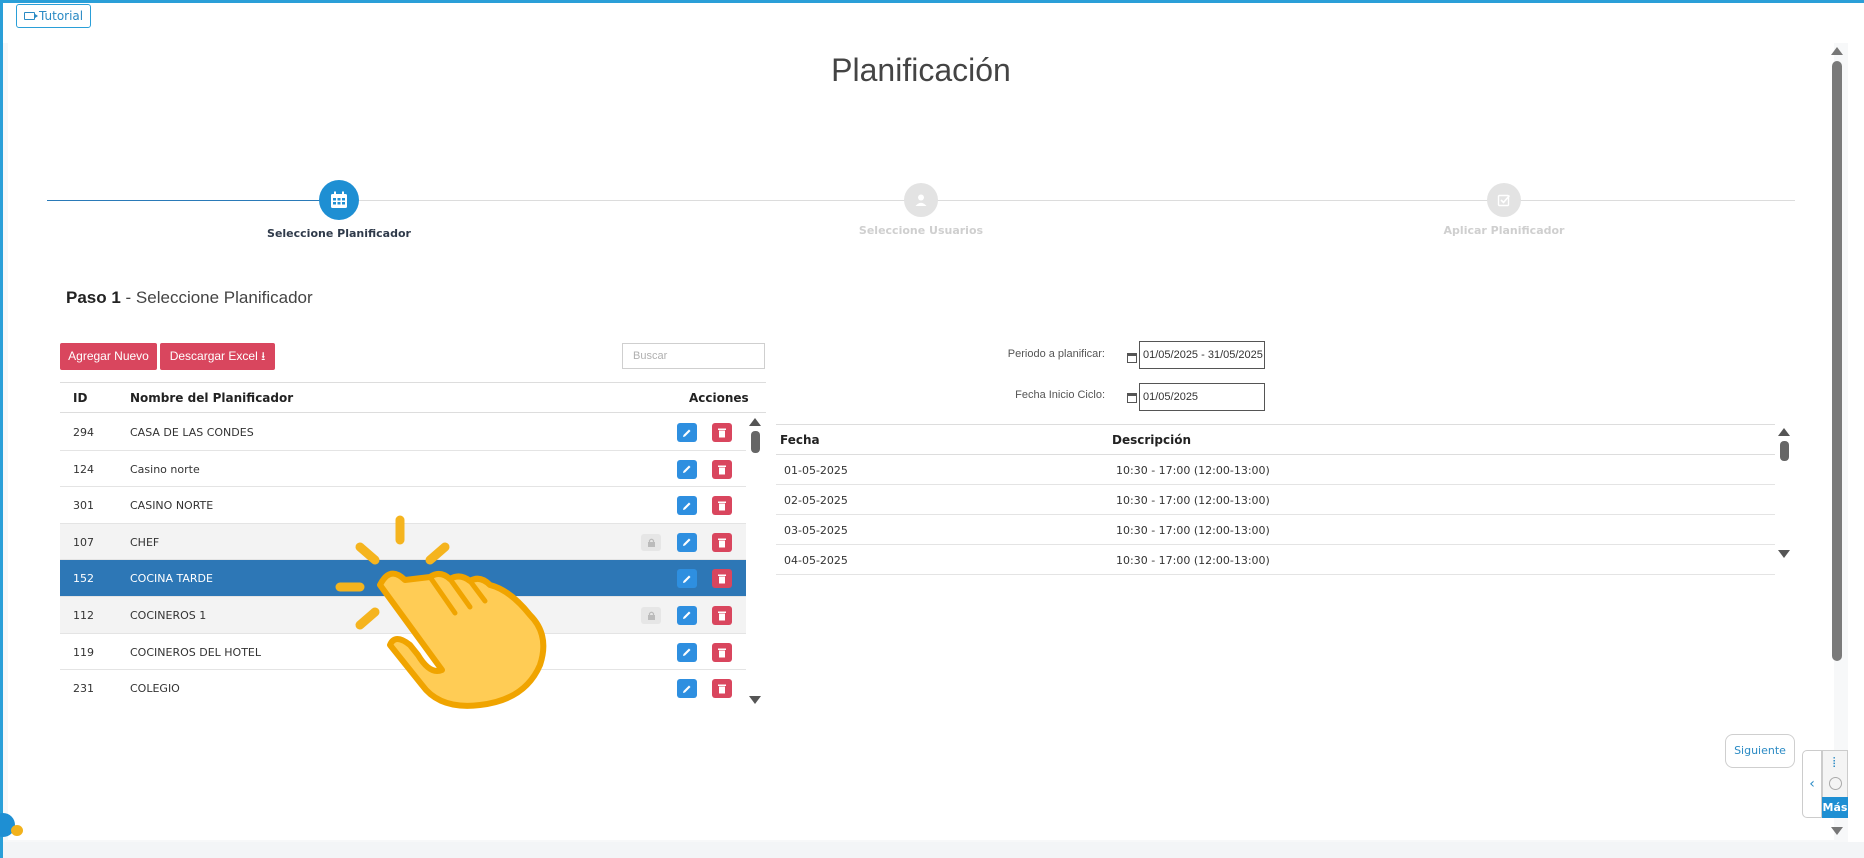 Image resolution: width=1864 pixels, height=858 pixels. I want to click on table-row: 107 CHEF, so click(403, 542).